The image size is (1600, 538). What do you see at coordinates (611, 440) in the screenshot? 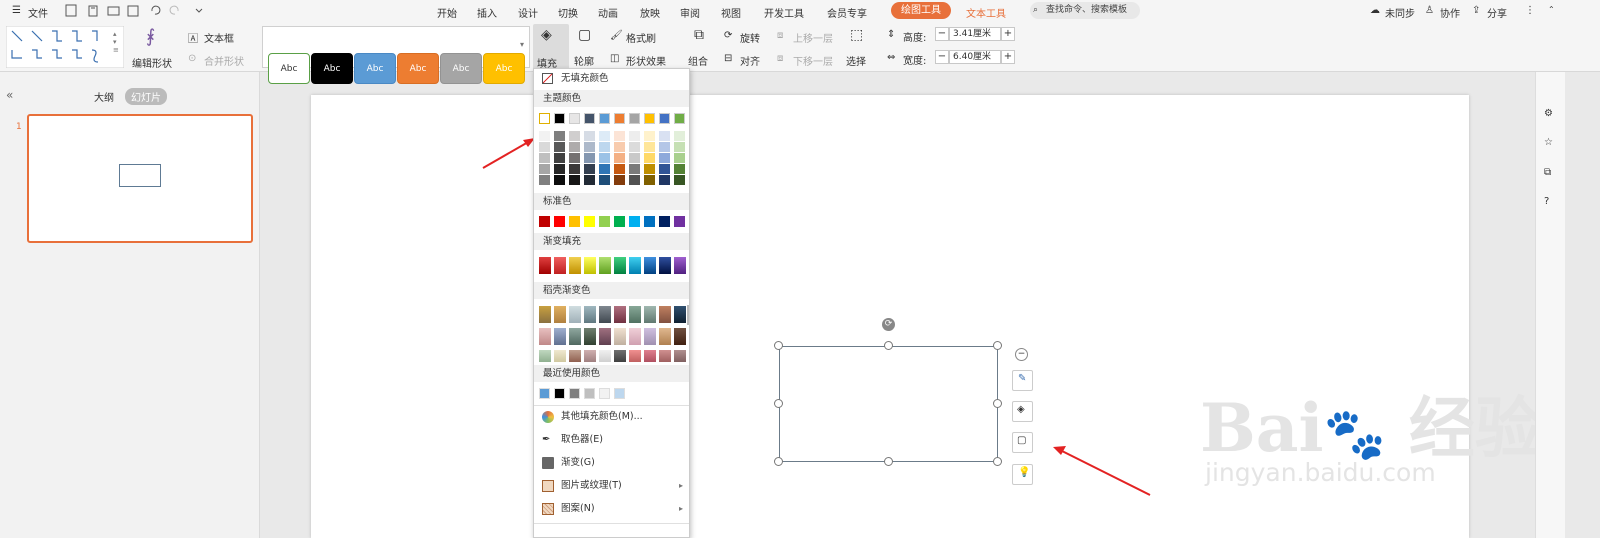
I see `eyedropper-item: ✒ 取色器(E)` at bounding box center [611, 440].